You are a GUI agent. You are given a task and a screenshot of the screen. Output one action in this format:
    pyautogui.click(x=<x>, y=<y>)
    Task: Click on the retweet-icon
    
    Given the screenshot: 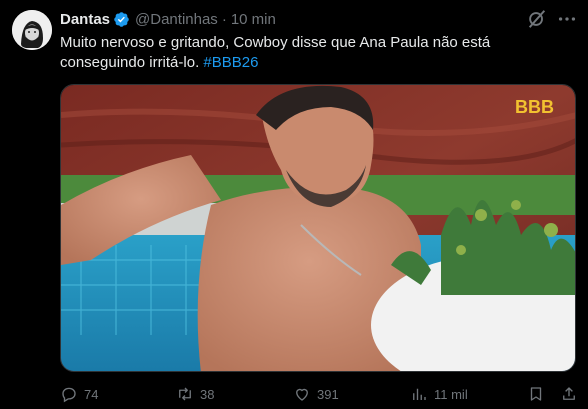 What is the action you would take?
    pyautogui.click(x=185, y=394)
    